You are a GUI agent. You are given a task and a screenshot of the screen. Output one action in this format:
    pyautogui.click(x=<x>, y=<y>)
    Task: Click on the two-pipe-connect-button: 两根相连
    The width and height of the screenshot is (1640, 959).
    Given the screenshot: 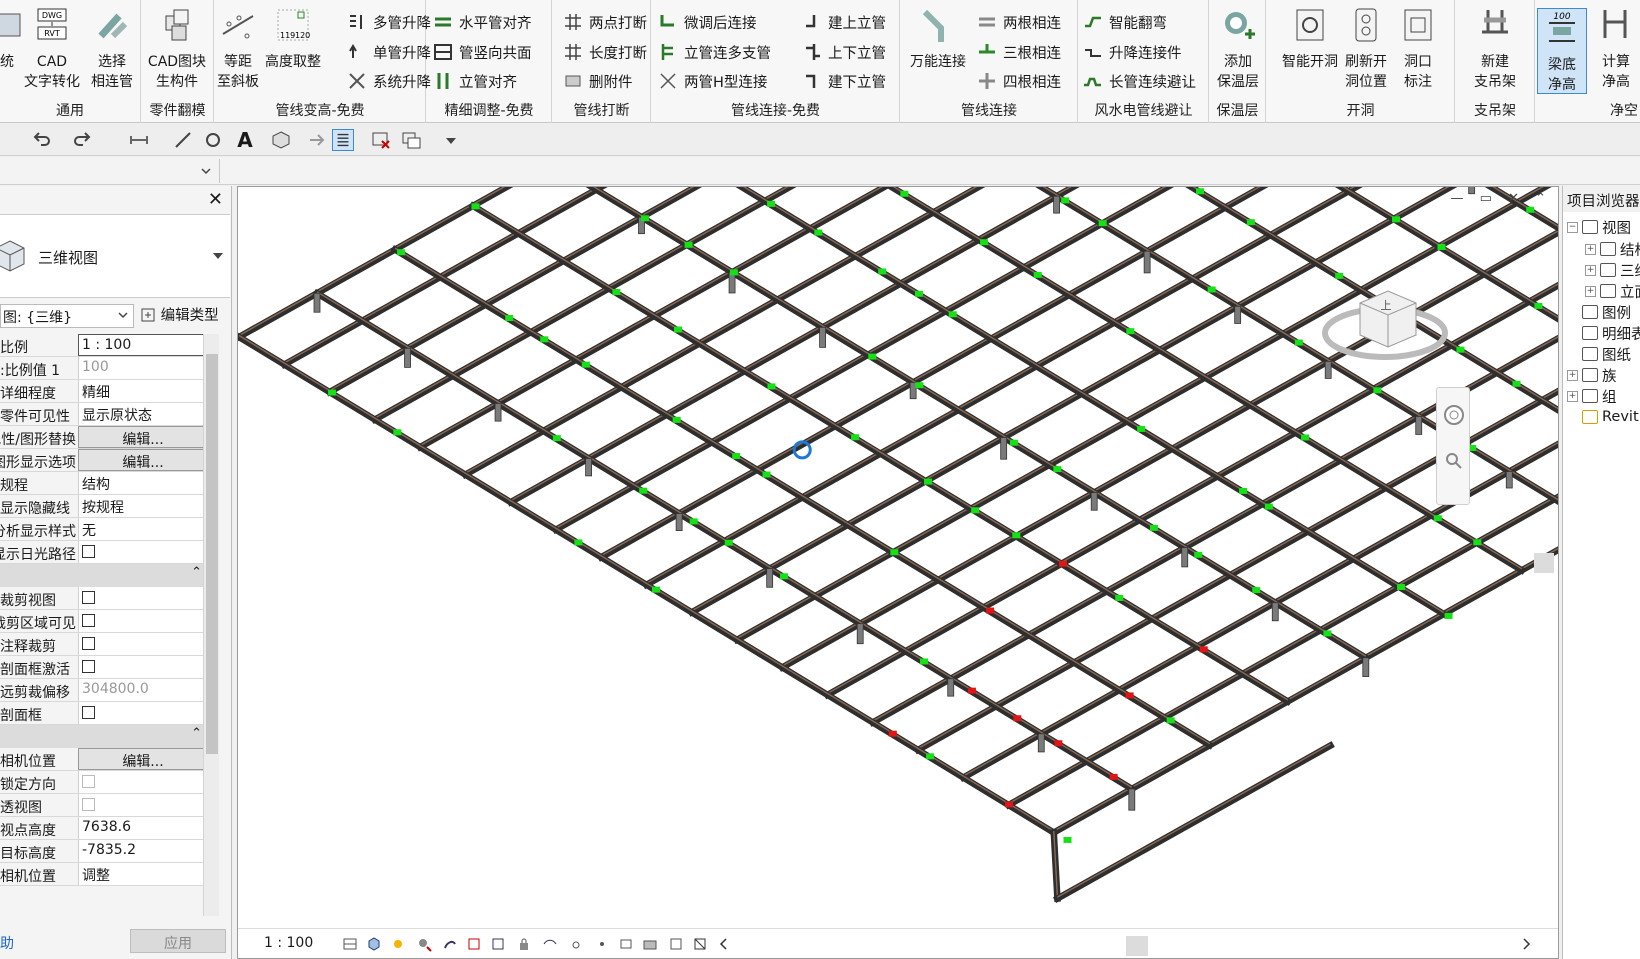 What is the action you would take?
    pyautogui.click(x=1019, y=22)
    